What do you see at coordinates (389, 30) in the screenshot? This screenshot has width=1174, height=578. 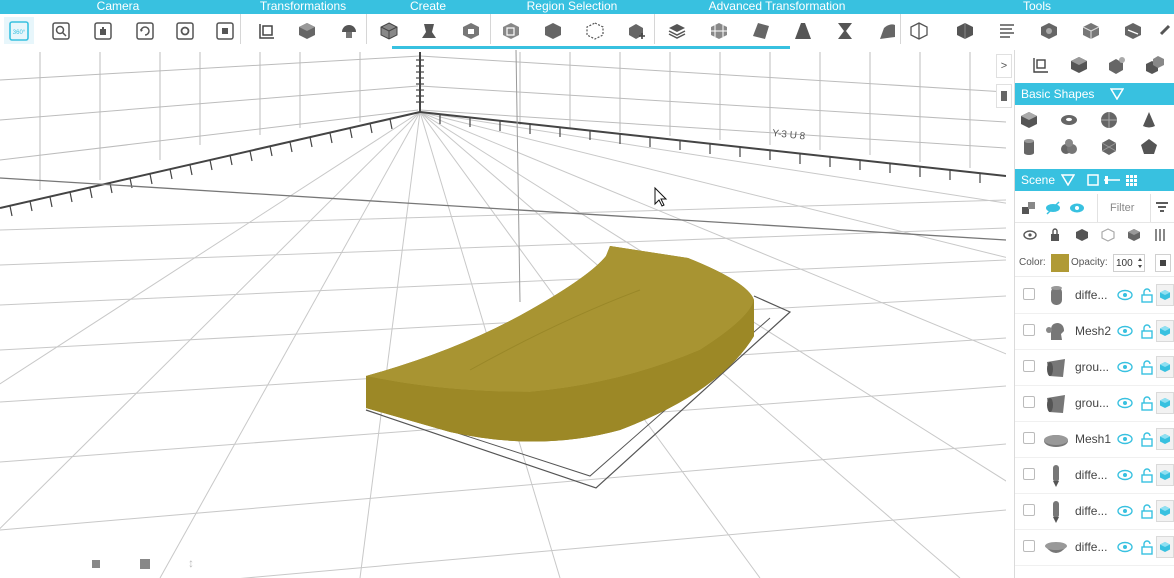 I see `create-box-button` at bounding box center [389, 30].